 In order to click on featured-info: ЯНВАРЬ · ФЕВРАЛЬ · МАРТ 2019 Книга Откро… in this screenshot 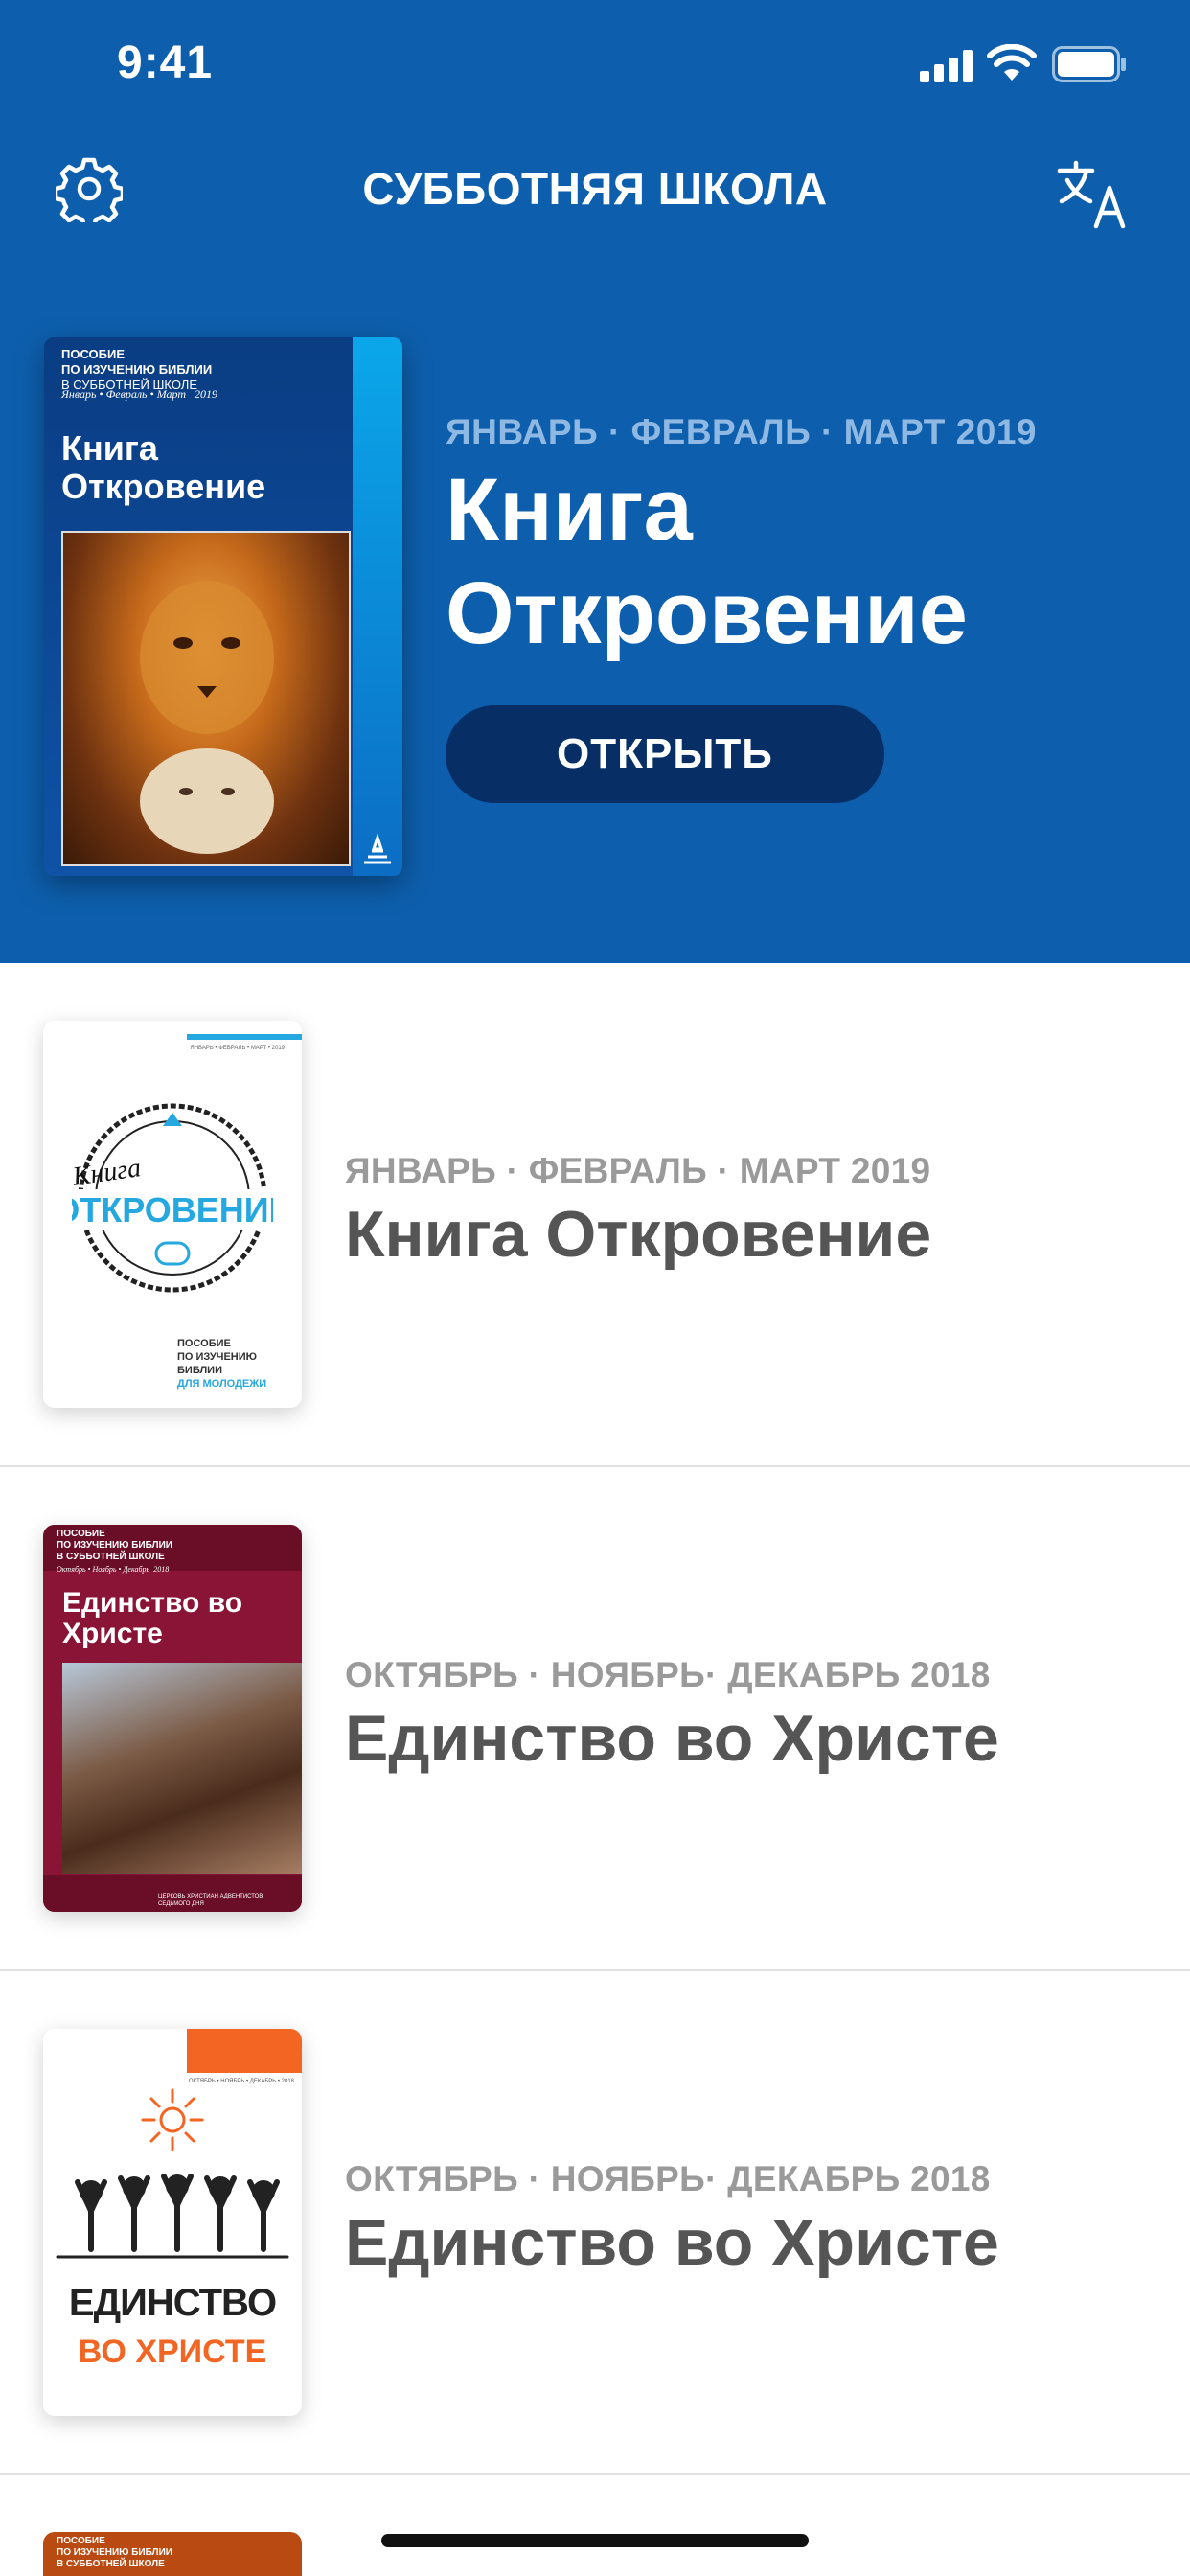, I will do `click(801, 538)`.